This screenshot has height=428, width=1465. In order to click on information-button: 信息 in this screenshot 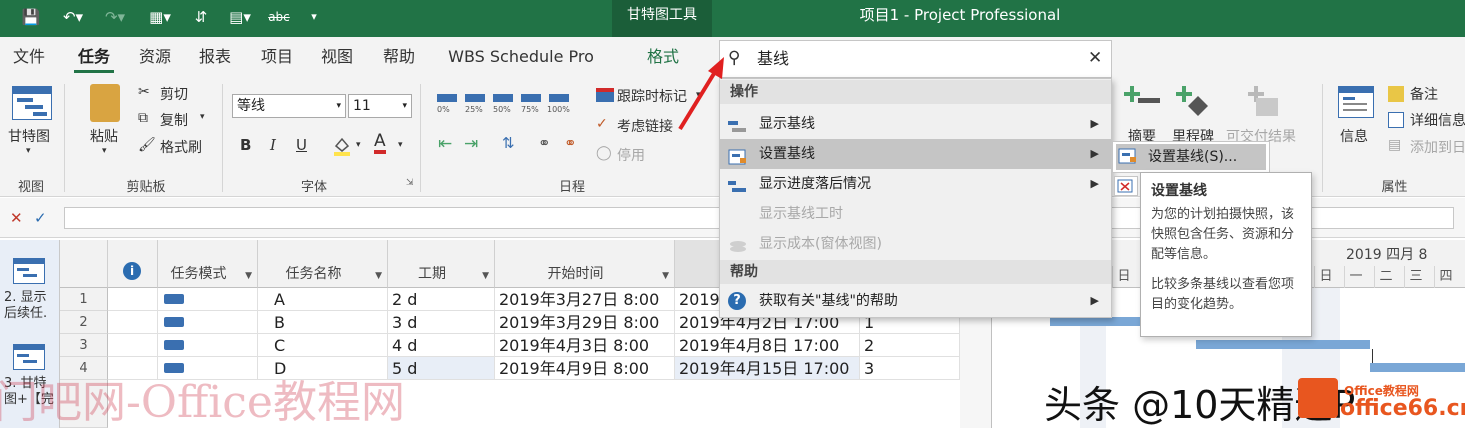, I will do `click(1354, 136)`.